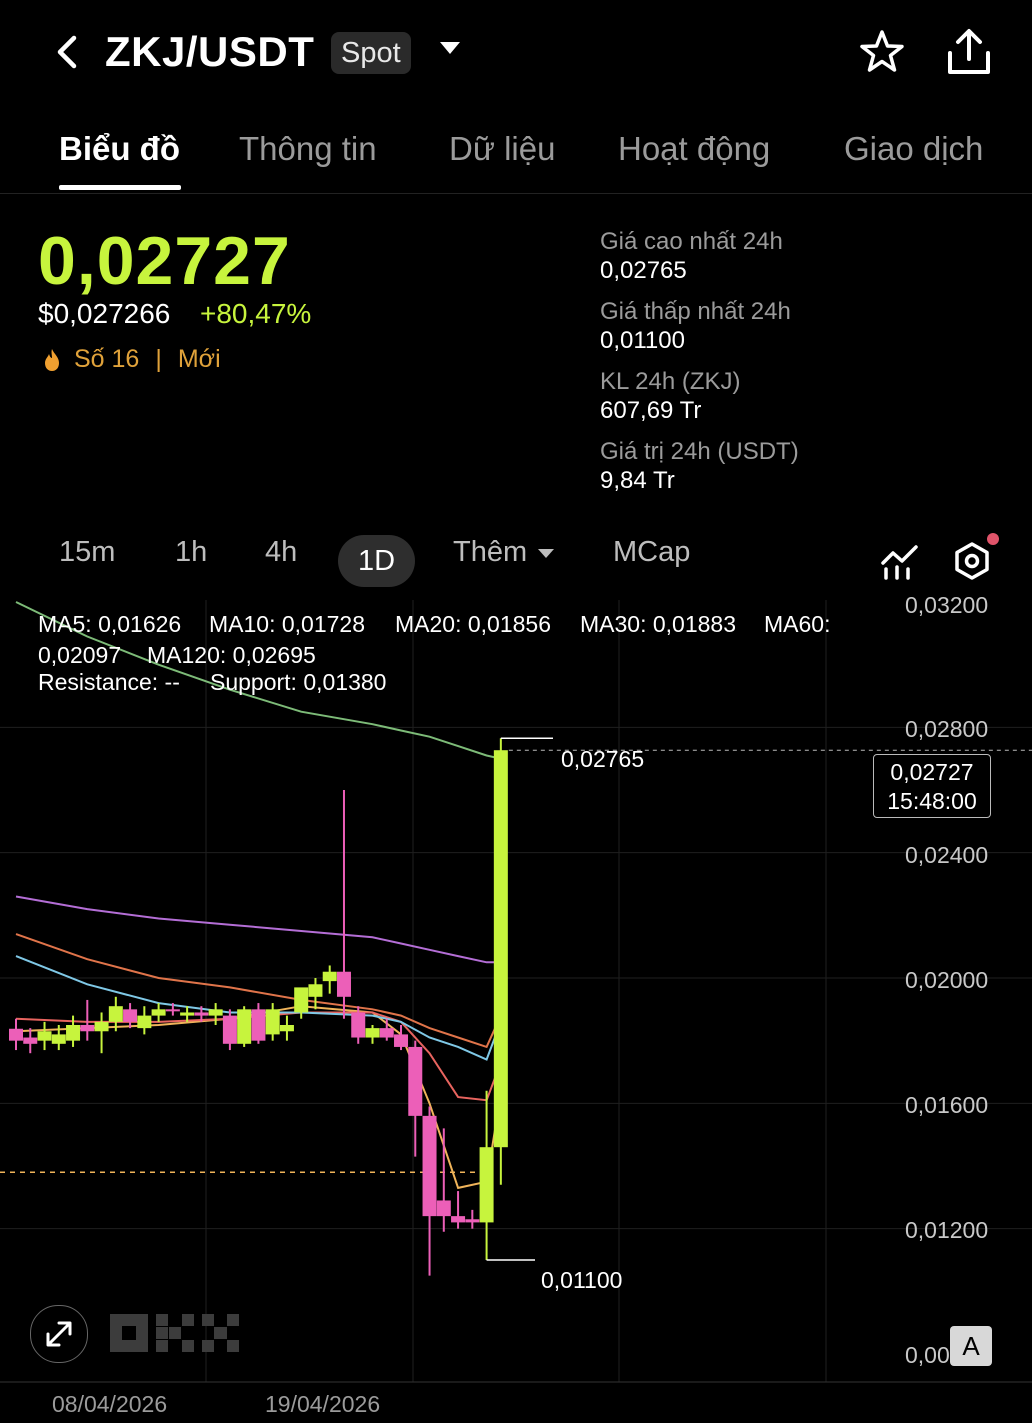 This screenshot has height=1423, width=1032. Describe the element at coordinates (932, 786) in the screenshot. I see `current-price-tag: 0,02727 15:48:00` at that location.